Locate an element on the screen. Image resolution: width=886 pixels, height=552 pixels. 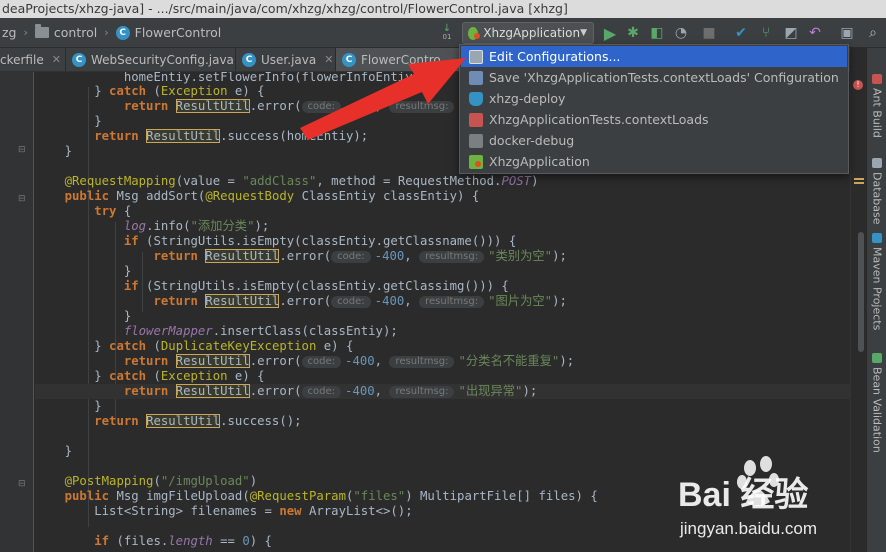
tool-window-label: Ant Build is located at coordinates (877, 113).